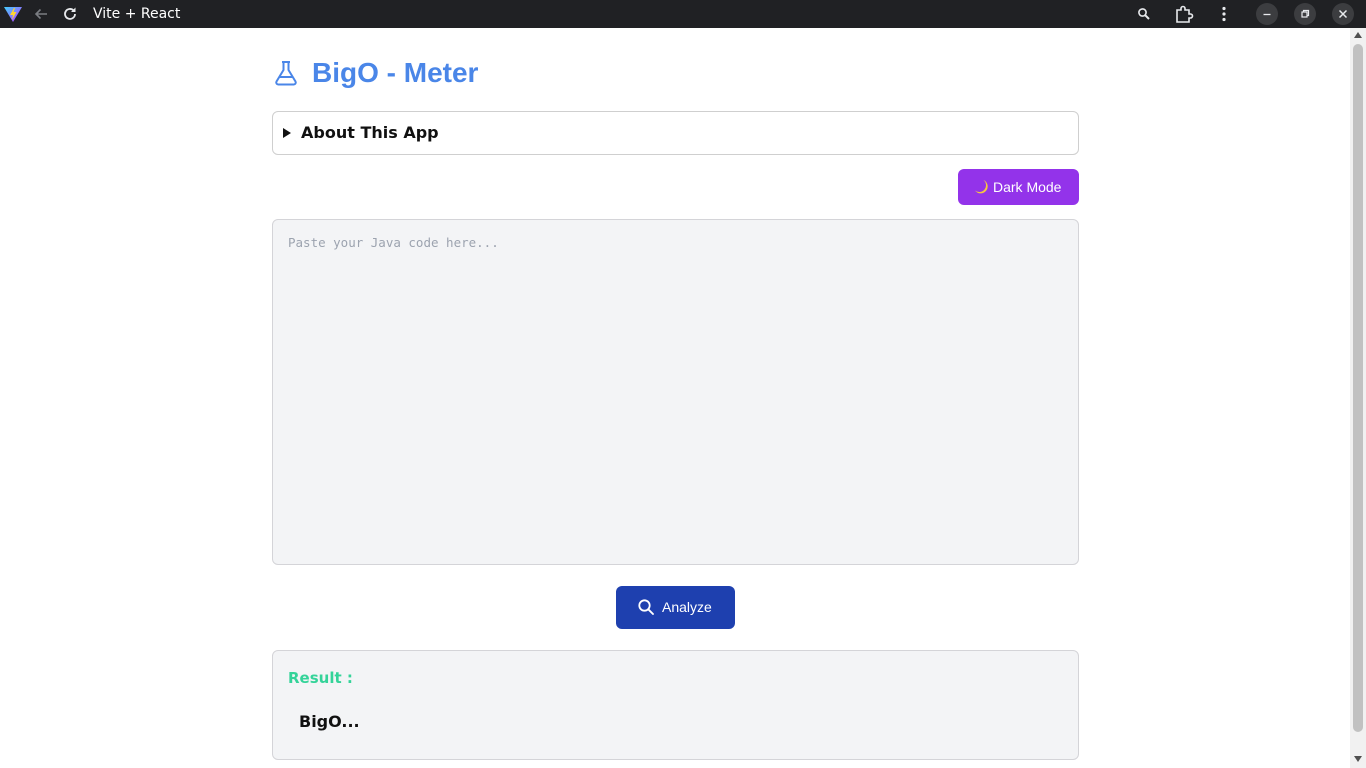  I want to click on about-toggle: About This App, so click(675, 133).